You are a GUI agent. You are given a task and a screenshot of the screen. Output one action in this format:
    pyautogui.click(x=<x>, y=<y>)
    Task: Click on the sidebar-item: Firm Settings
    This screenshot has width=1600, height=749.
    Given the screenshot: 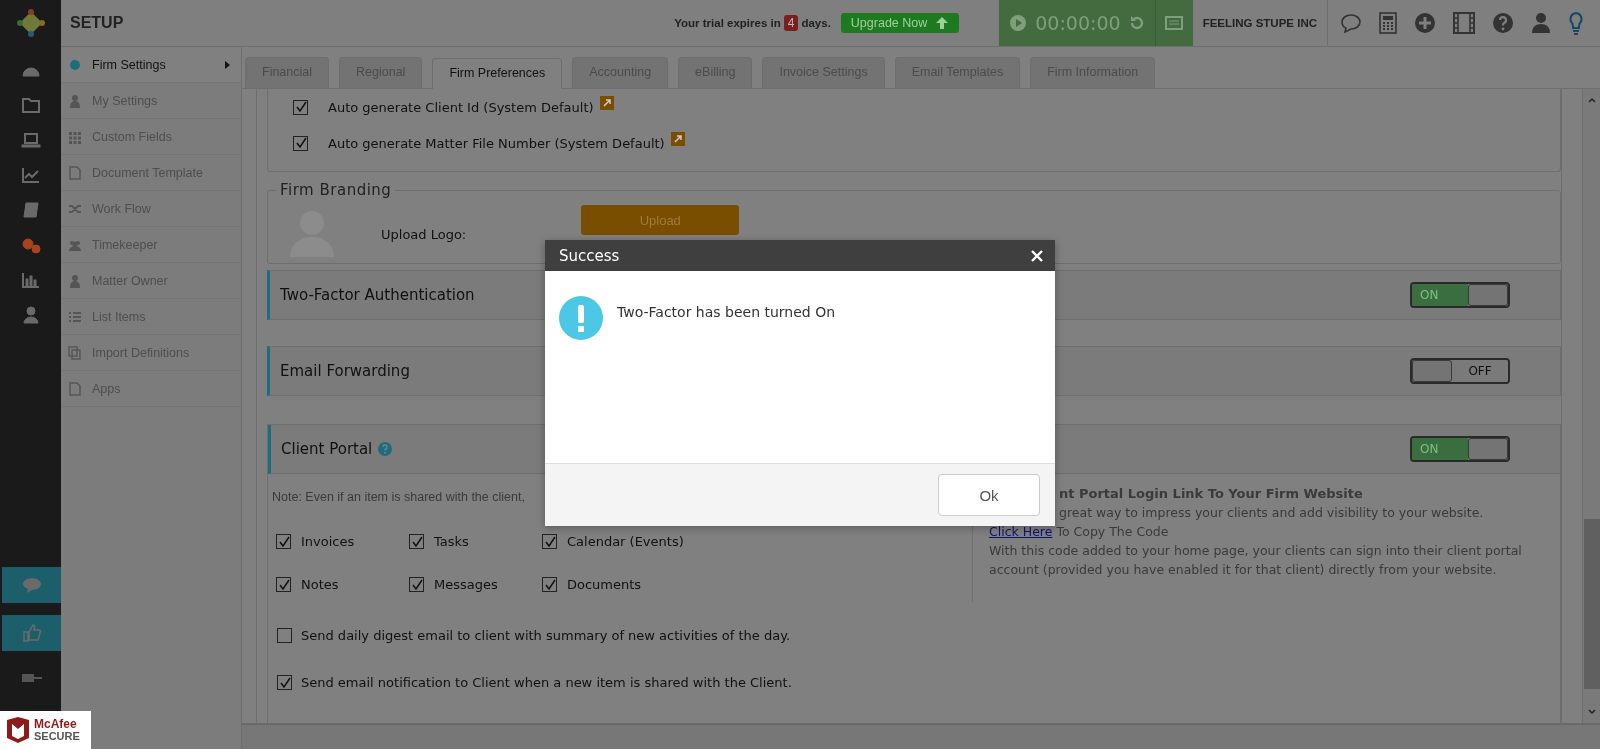 What is the action you would take?
    pyautogui.click(x=151, y=65)
    